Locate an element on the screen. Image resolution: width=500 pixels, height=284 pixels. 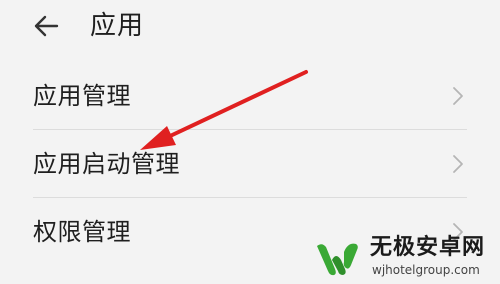
list-item-label: 应用启动管理 is located at coordinates (106, 164).